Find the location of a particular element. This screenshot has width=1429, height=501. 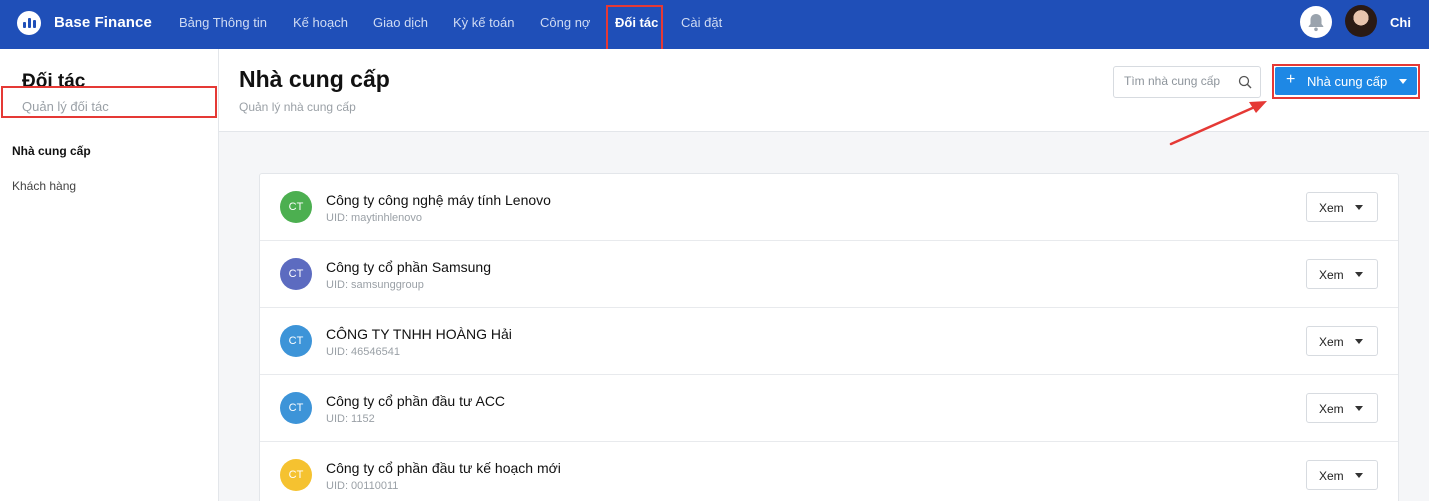

notification-bell-icon is located at coordinates (1316, 22).